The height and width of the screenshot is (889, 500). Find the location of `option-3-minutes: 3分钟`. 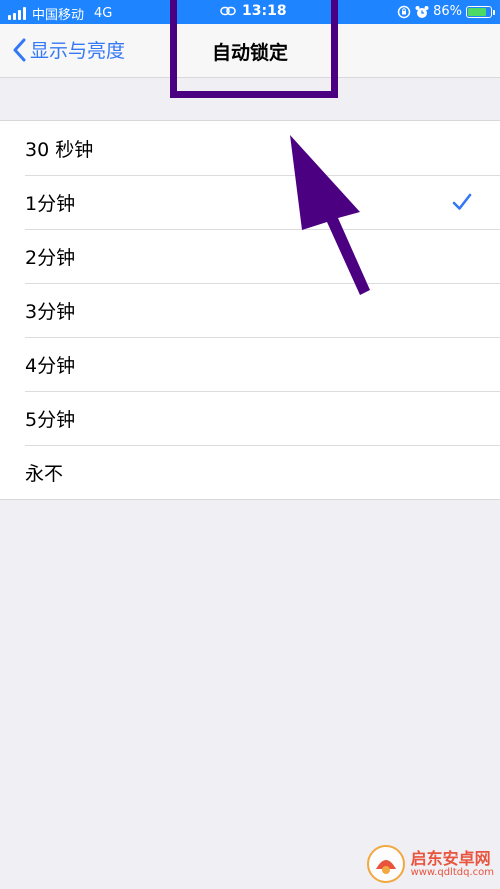

option-3-minutes: 3分钟 is located at coordinates (250, 310).